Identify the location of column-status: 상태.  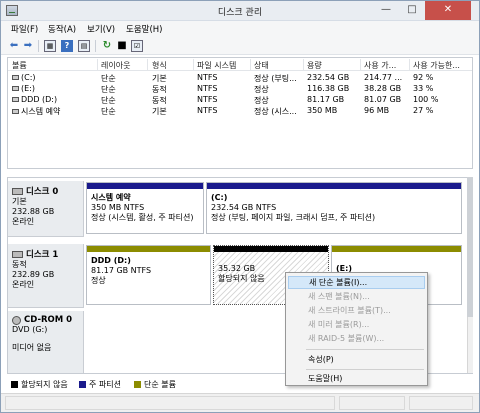
(261, 65).